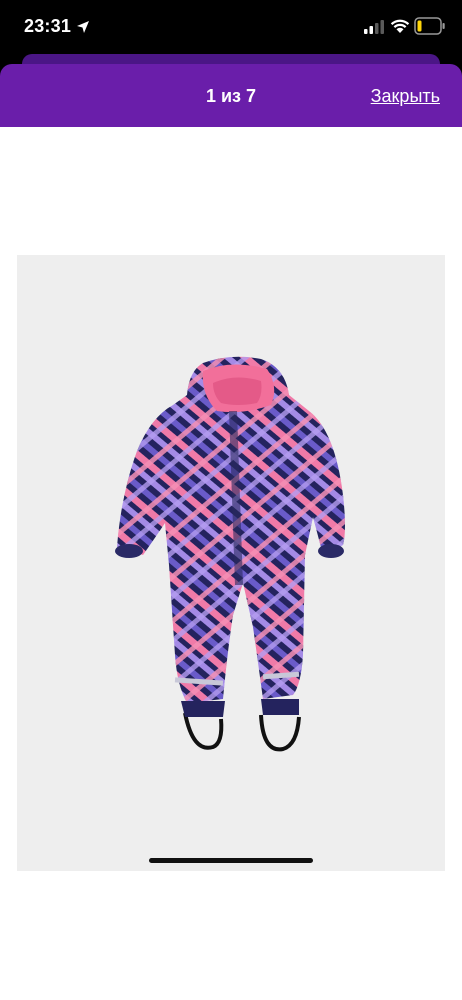  What do you see at coordinates (48, 26) in the screenshot?
I see `status-time: 23:31` at bounding box center [48, 26].